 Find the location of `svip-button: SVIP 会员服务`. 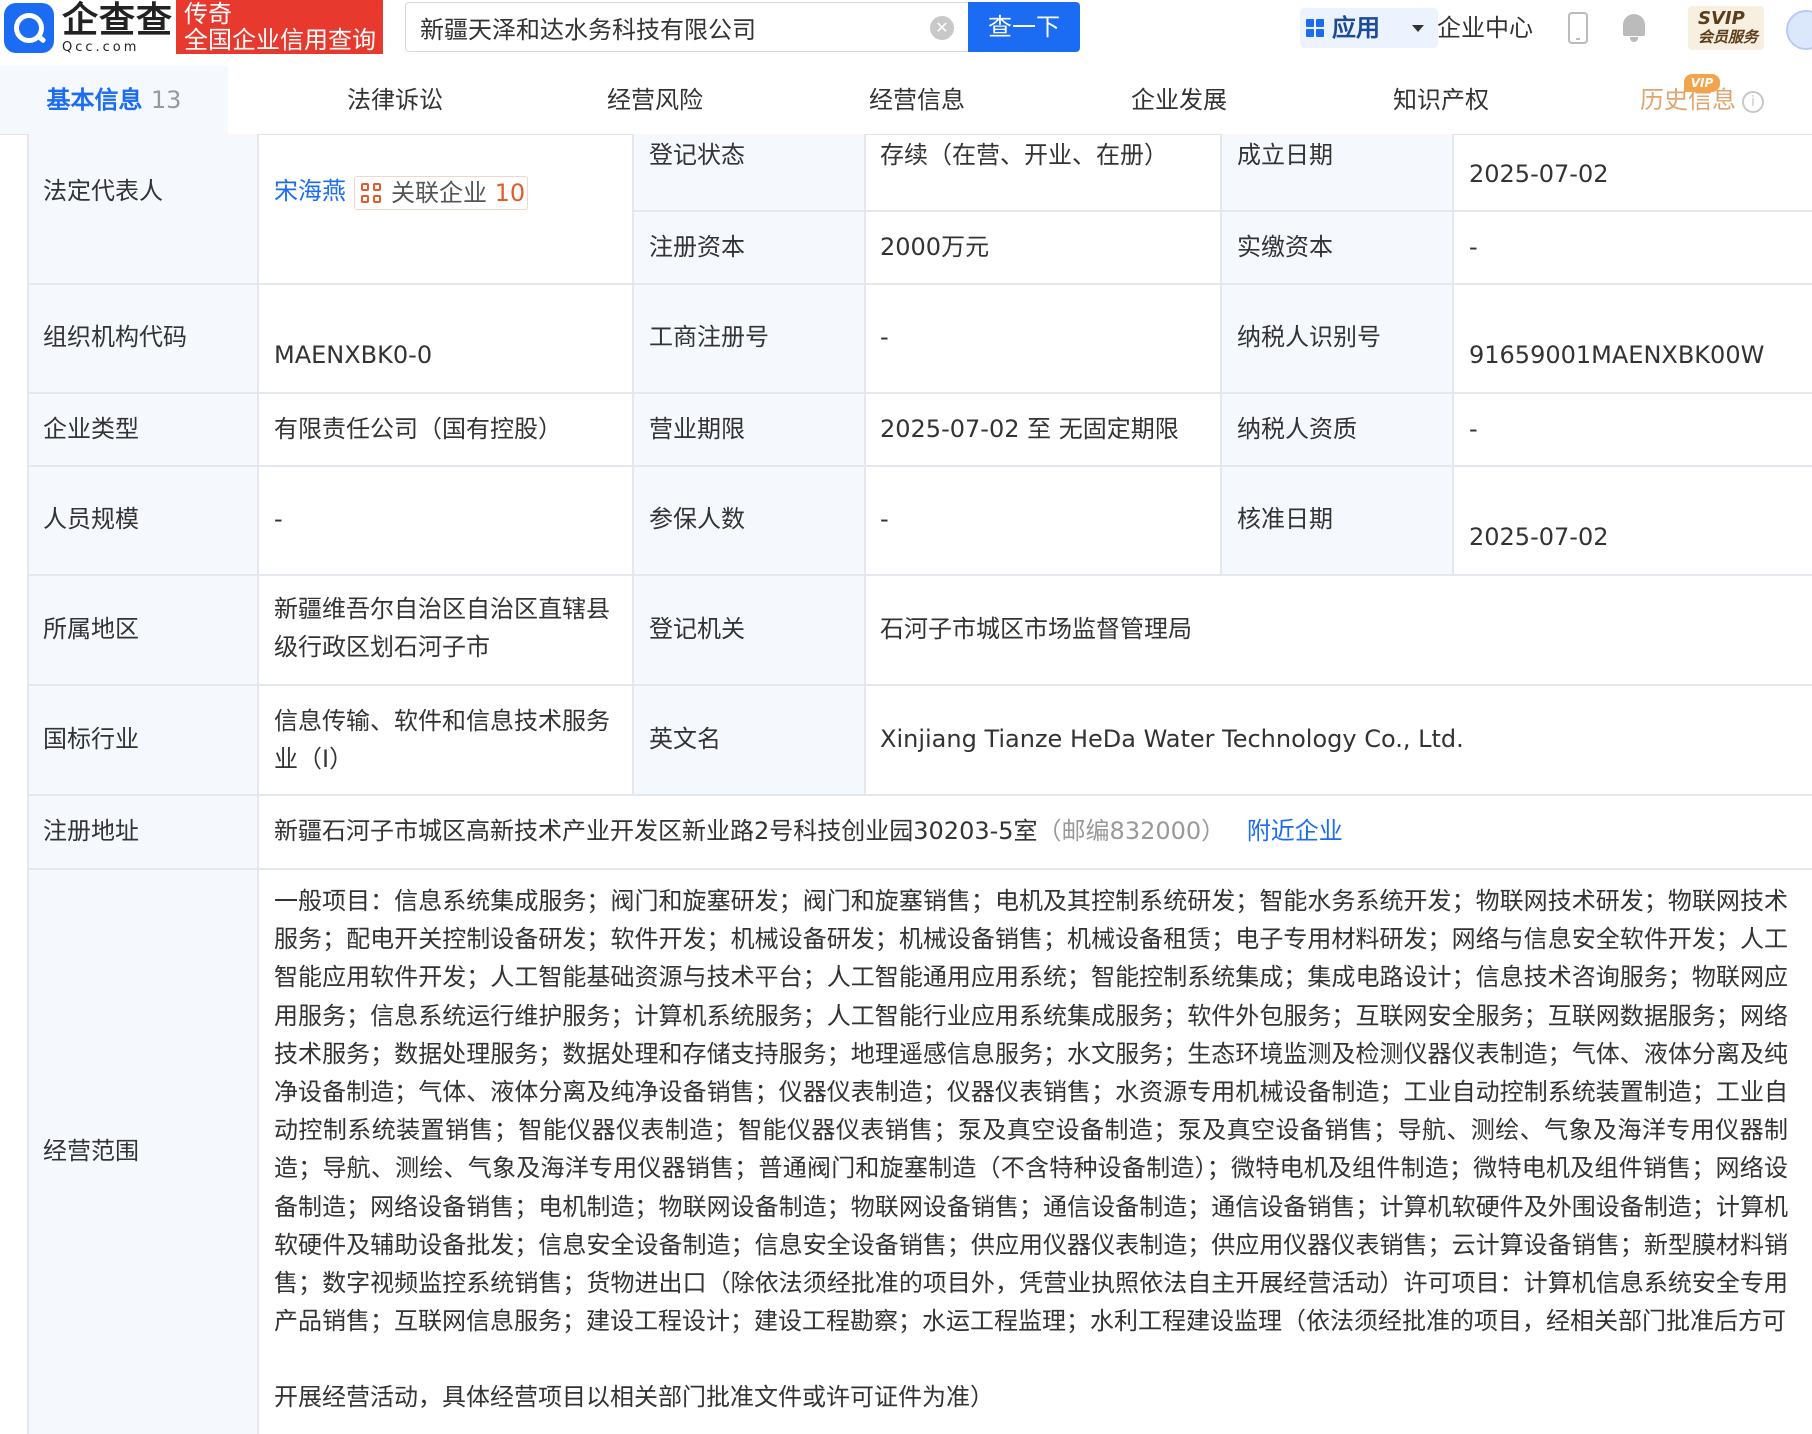

svip-button: SVIP 会员服务 is located at coordinates (1726, 28).